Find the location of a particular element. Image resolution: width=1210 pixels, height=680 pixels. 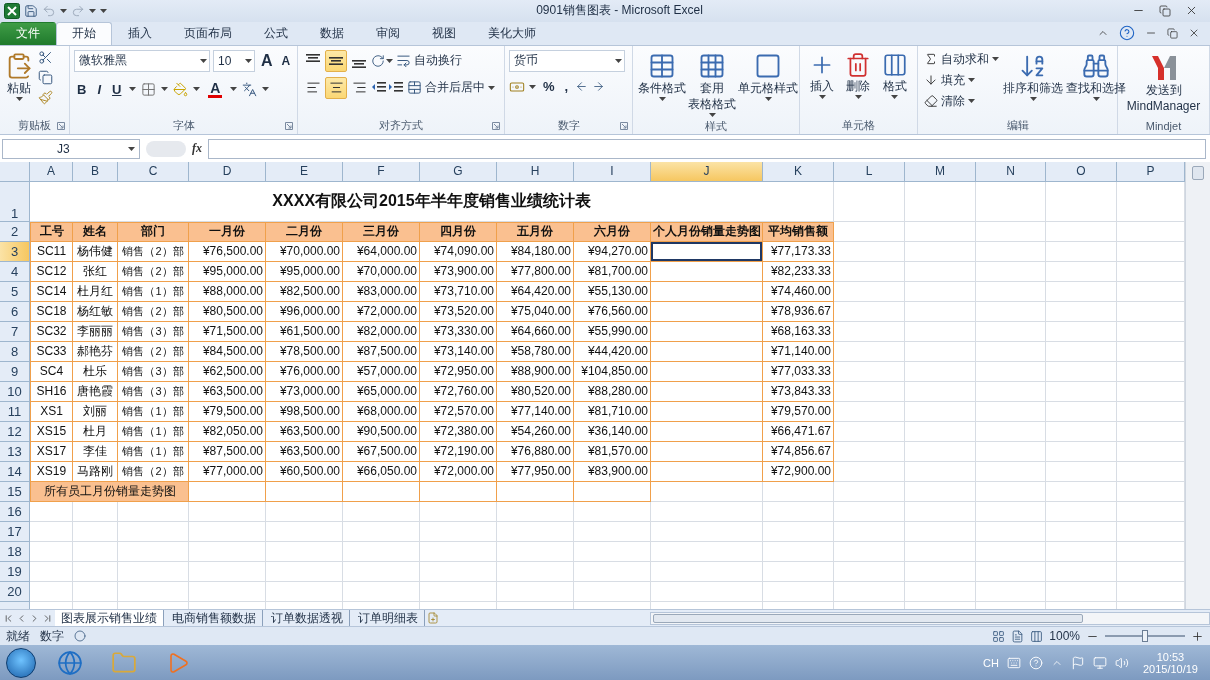

formula-bar-handle is located at coordinates (166, 148).